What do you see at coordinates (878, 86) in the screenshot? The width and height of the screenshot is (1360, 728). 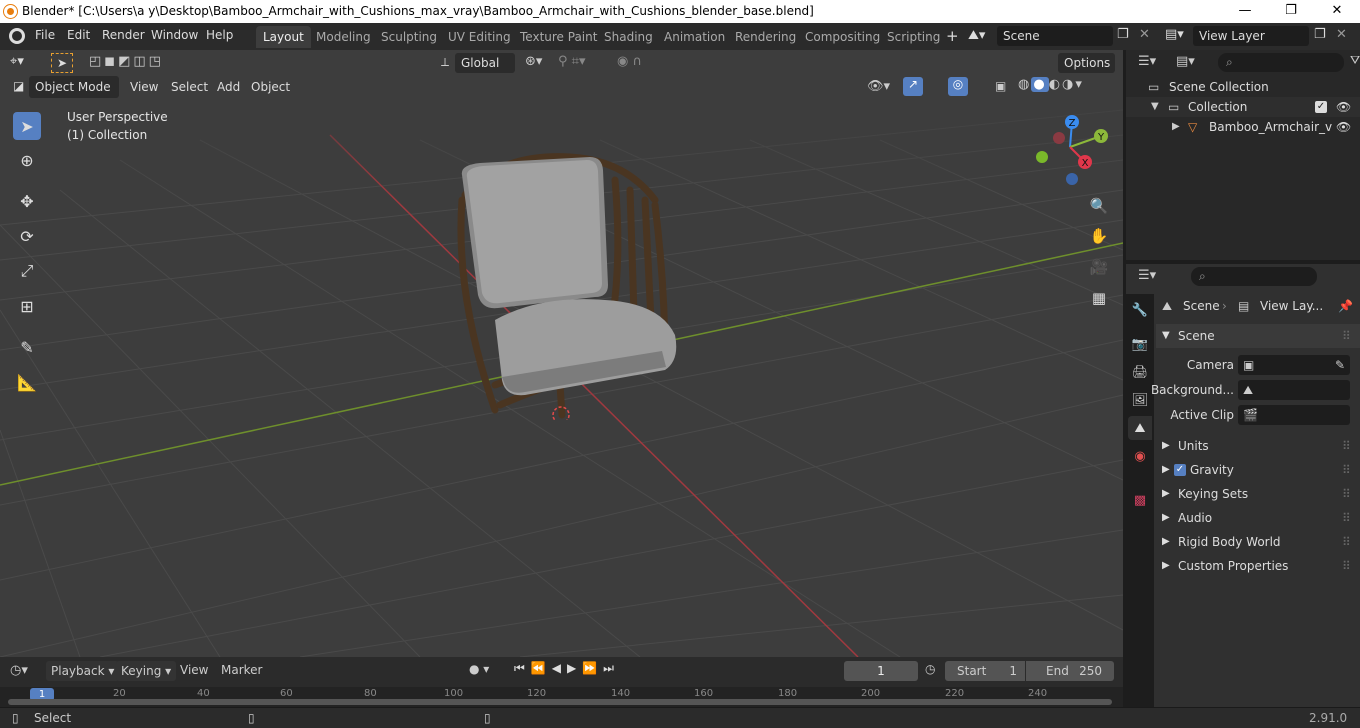 I see `visibility-eye-icon: 👁▾` at bounding box center [878, 86].